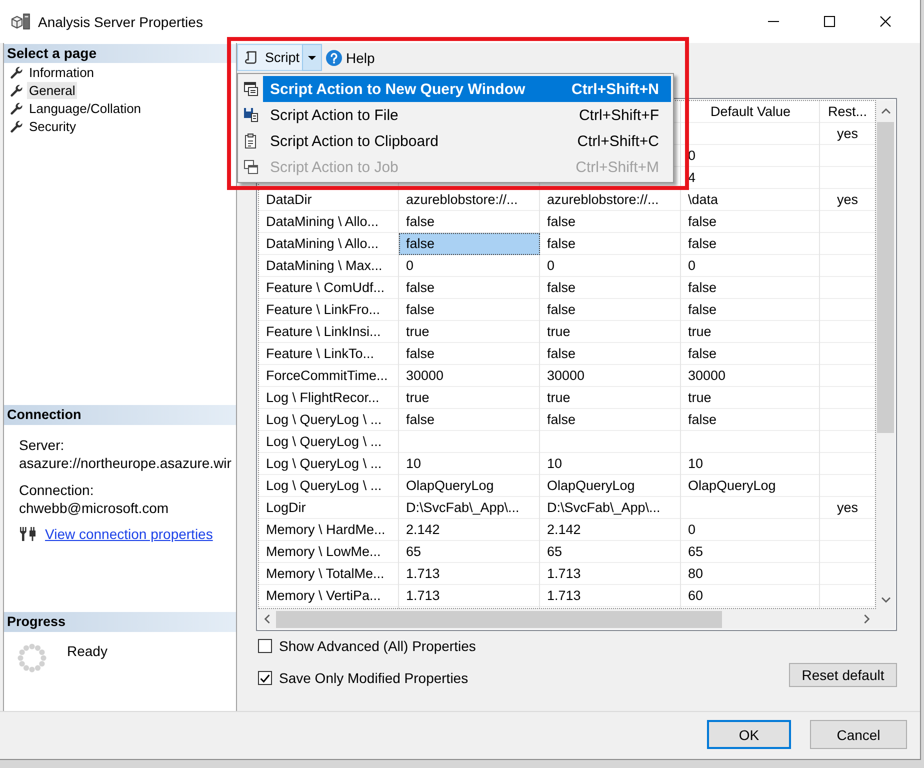 Image resolution: width=924 pixels, height=768 pixels. I want to click on chevron-right-icon, so click(867, 619).